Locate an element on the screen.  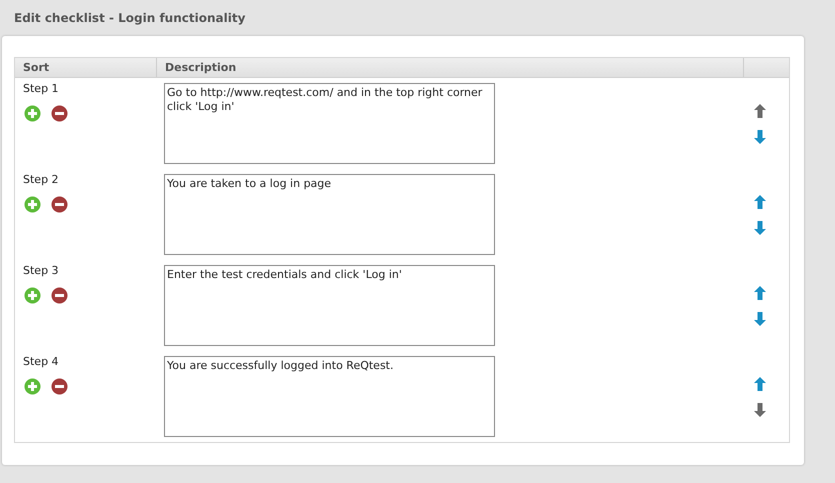
description-field: You are successfully logged into ReQtest. is located at coordinates (329, 396).